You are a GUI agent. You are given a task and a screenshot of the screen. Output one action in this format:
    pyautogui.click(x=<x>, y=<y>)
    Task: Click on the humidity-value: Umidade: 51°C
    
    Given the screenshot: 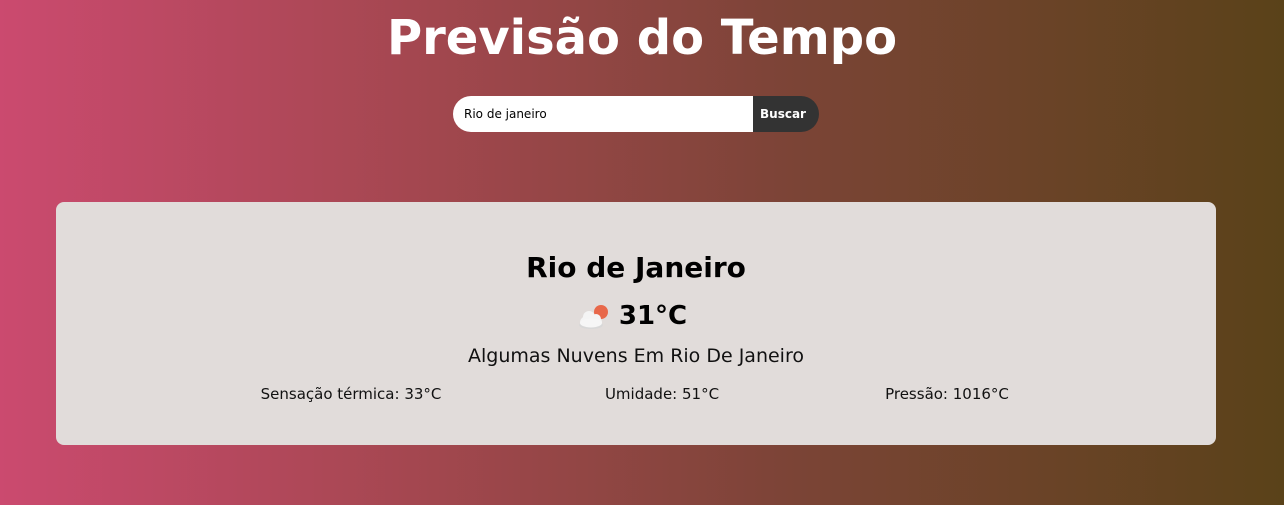 What is the action you would take?
    pyautogui.click(x=662, y=394)
    